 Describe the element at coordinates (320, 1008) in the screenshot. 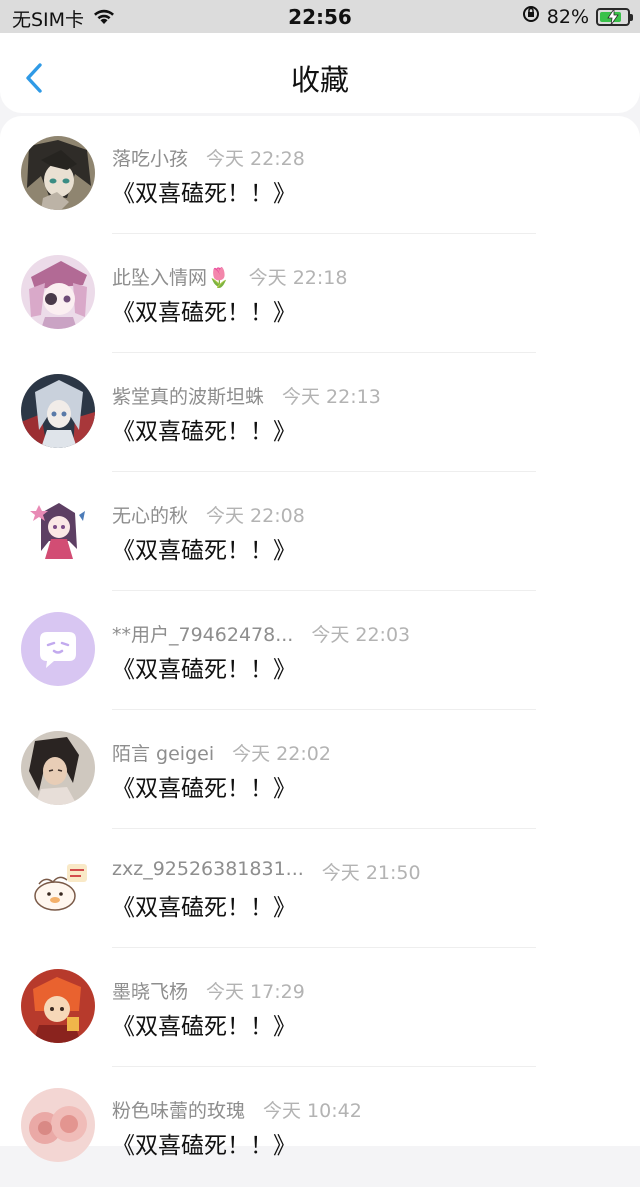

I see `list-item: 墨晓飞杨 今天 17:29 《双喜磕死！！》` at that location.